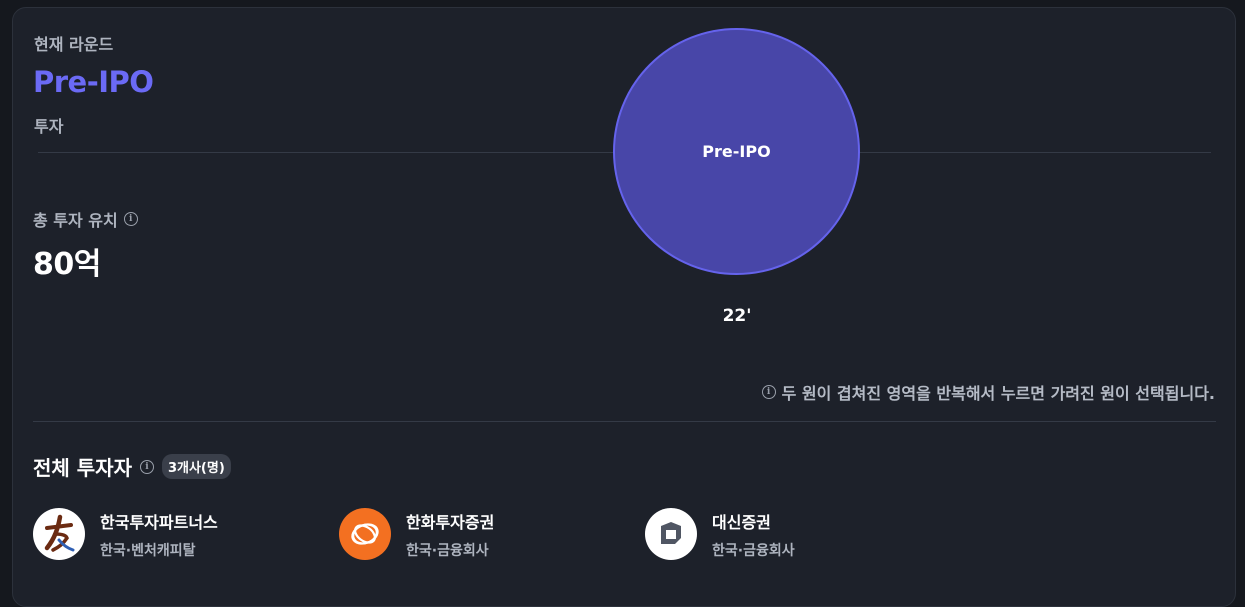  I want to click on current-round-name: Pre-IPO, so click(93, 82).